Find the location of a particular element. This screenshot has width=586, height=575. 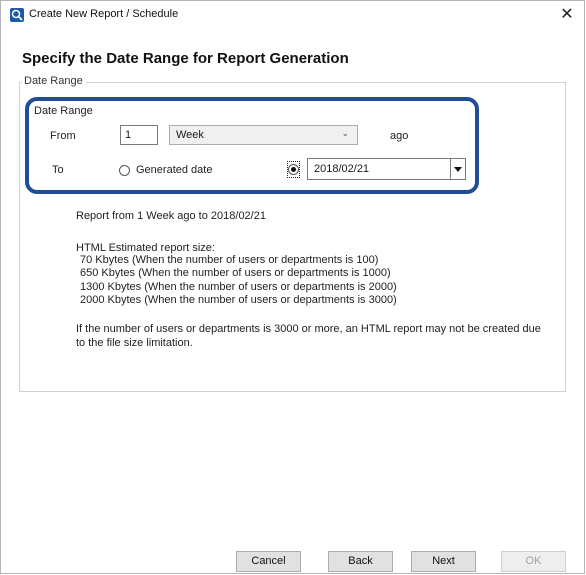

to-label: To is located at coordinates (58, 170).